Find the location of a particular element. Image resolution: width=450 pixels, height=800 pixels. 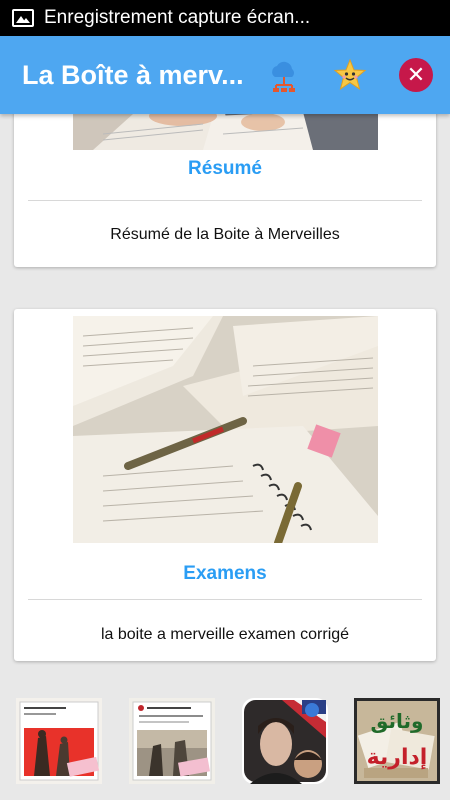

promo-app-portrait is located at coordinates (285, 741).